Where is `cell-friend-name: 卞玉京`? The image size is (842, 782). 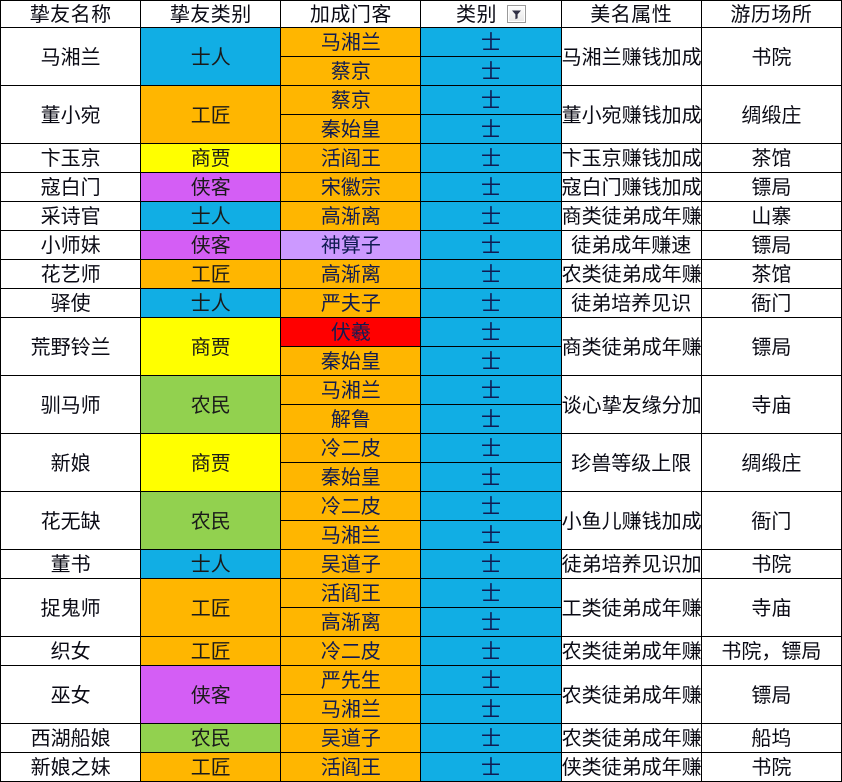 cell-friend-name: 卞玉京 is located at coordinates (71, 158).